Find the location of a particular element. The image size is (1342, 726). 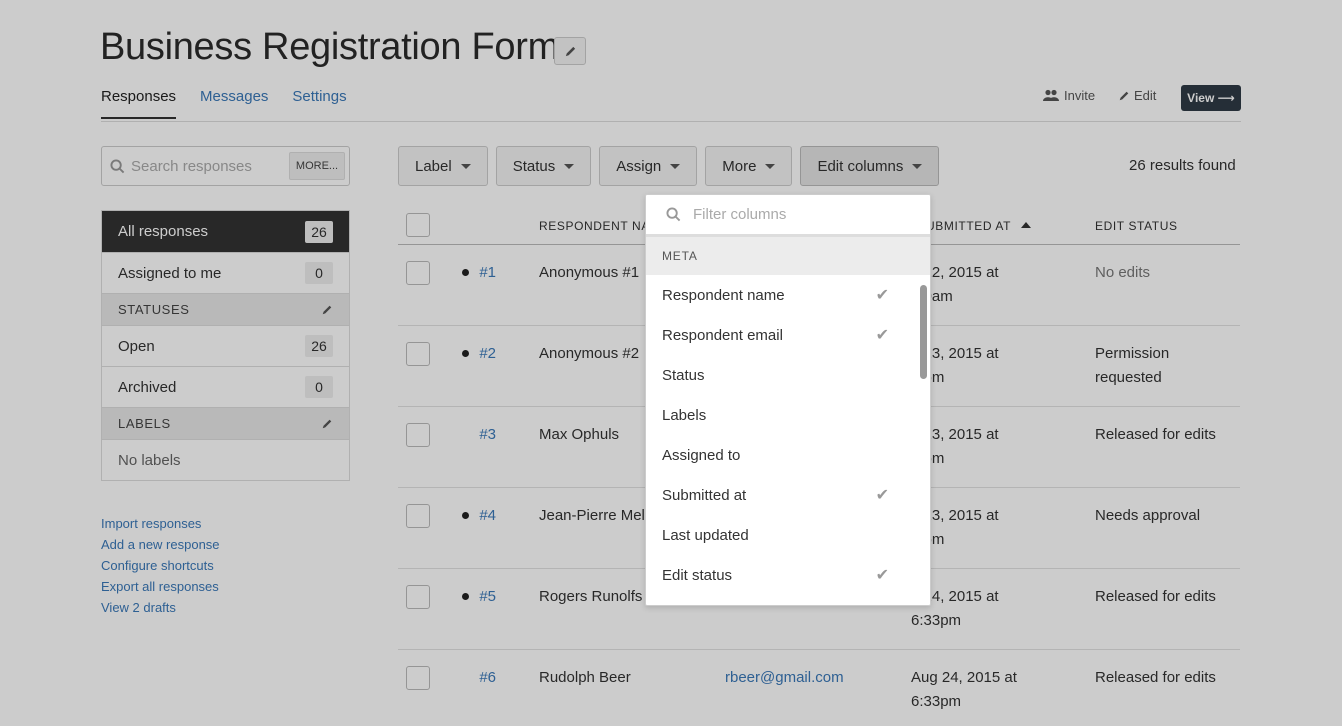

filter-columns-input is located at coordinates (793, 214).